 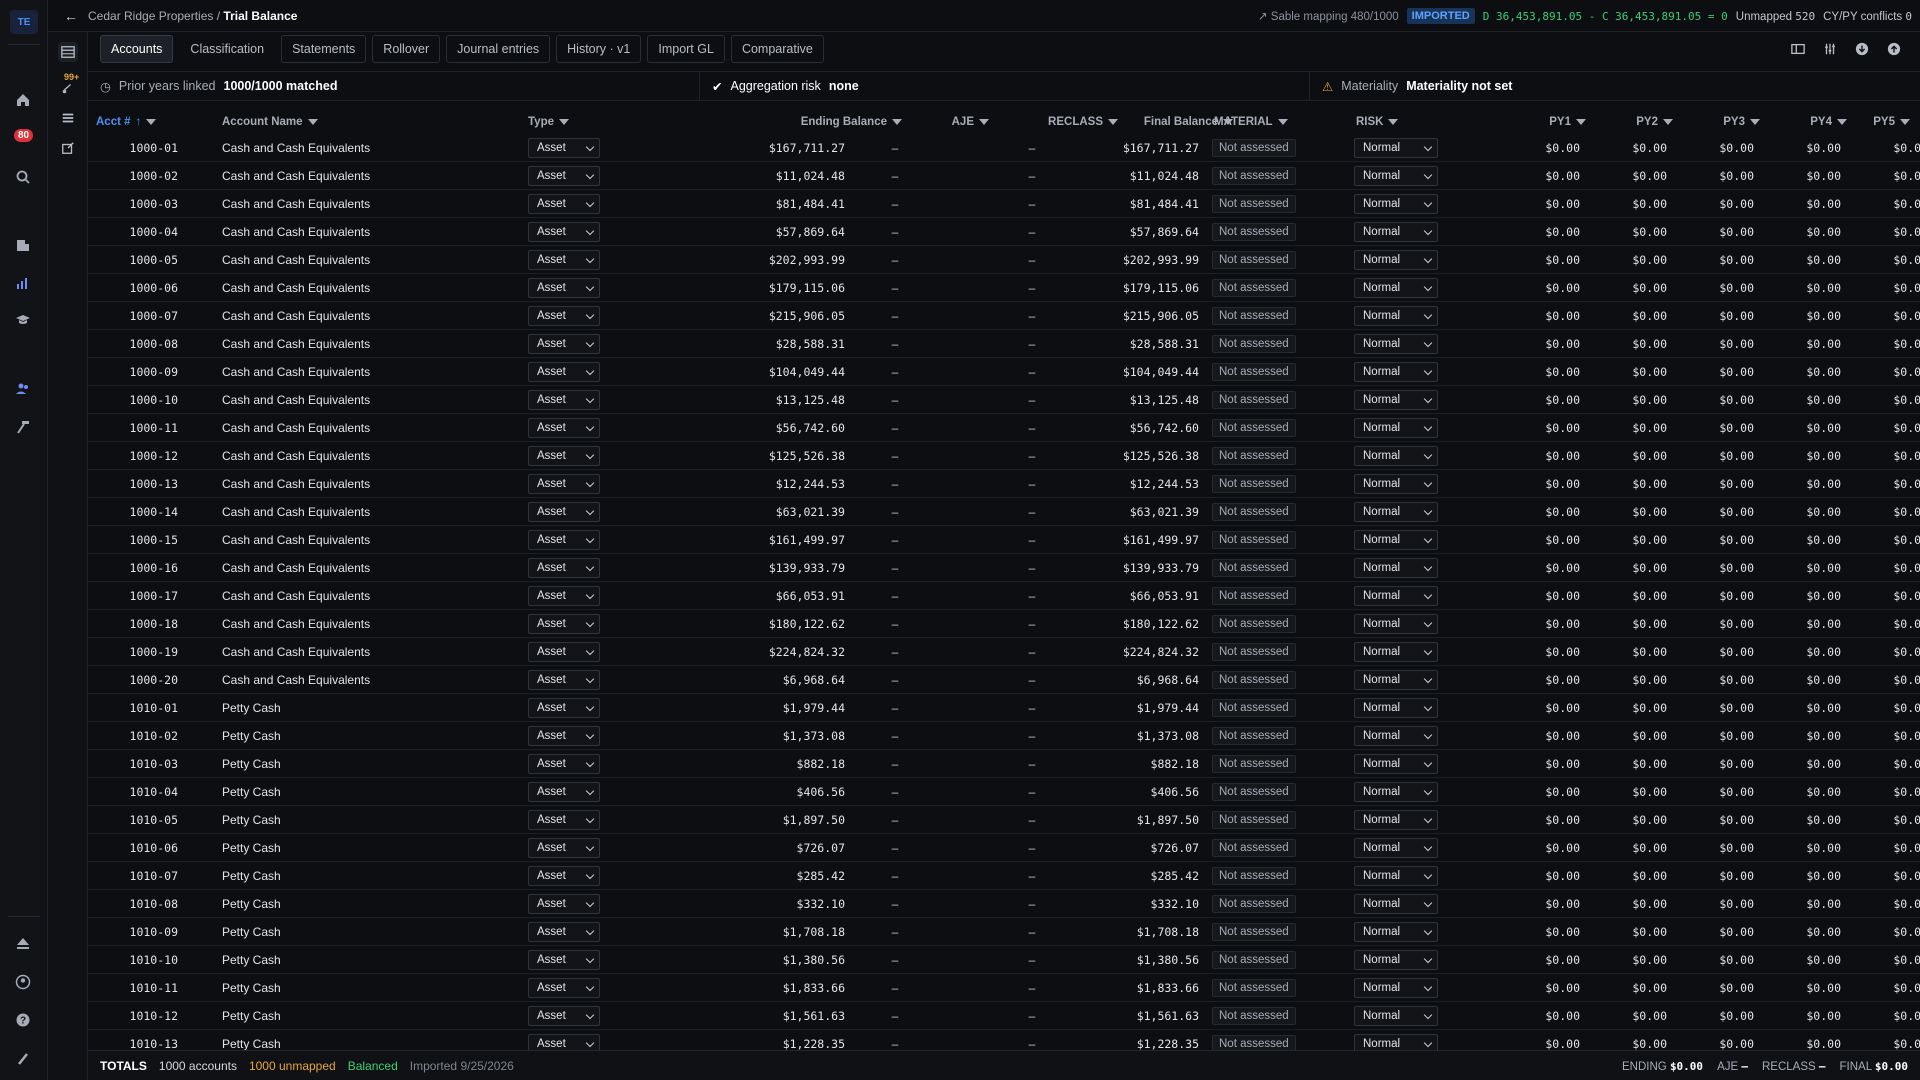 I want to click on column-header-acct: Acct # ↑, so click(x=126, y=122).